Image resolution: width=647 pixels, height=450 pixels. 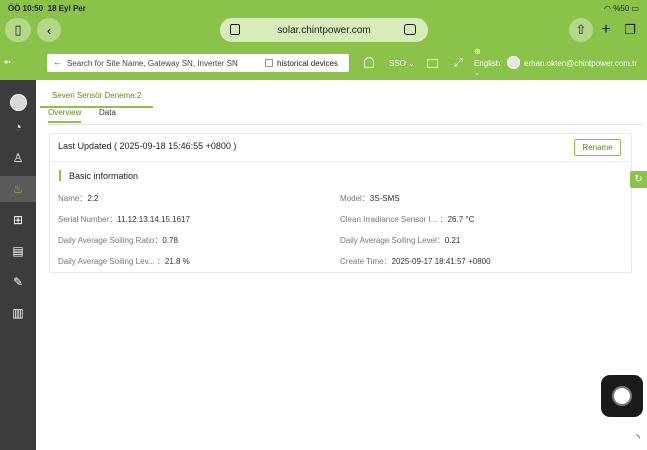 I want to click on globe-icon: ⊕, so click(x=477, y=51).